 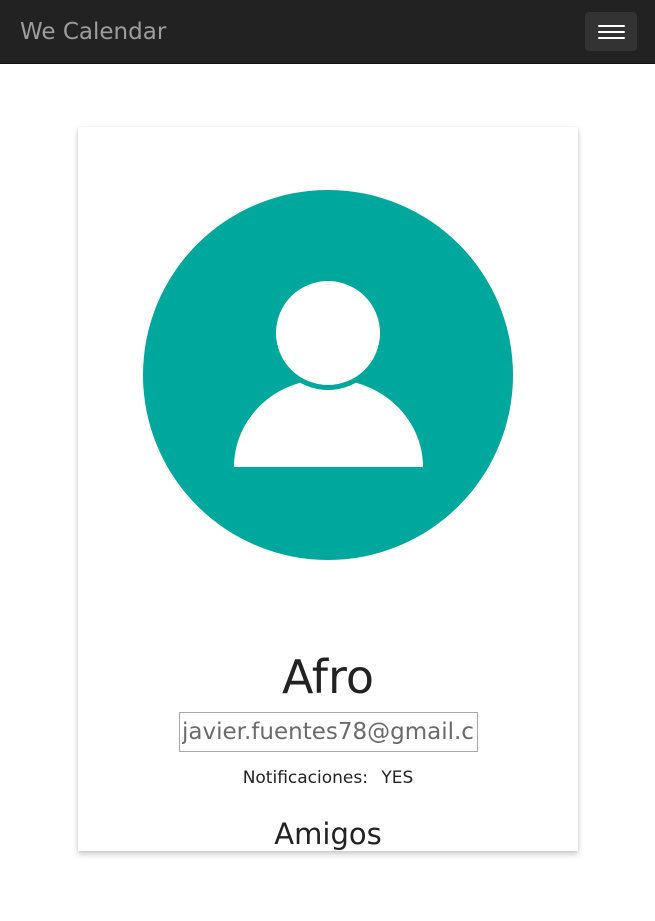 I want to click on friends-heading: Amigos, so click(x=328, y=834).